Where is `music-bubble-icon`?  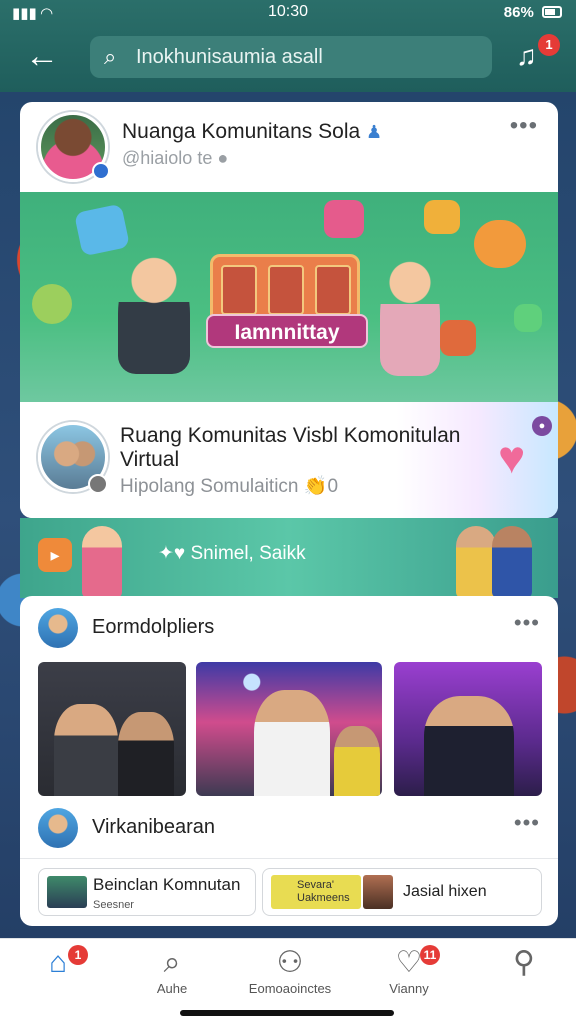 music-bubble-icon is located at coordinates (500, 244).